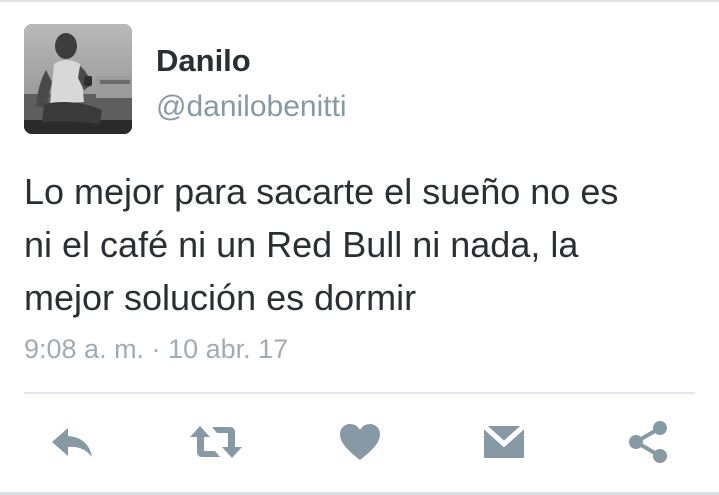 The image size is (719, 495). I want to click on share-icon, so click(648, 442).